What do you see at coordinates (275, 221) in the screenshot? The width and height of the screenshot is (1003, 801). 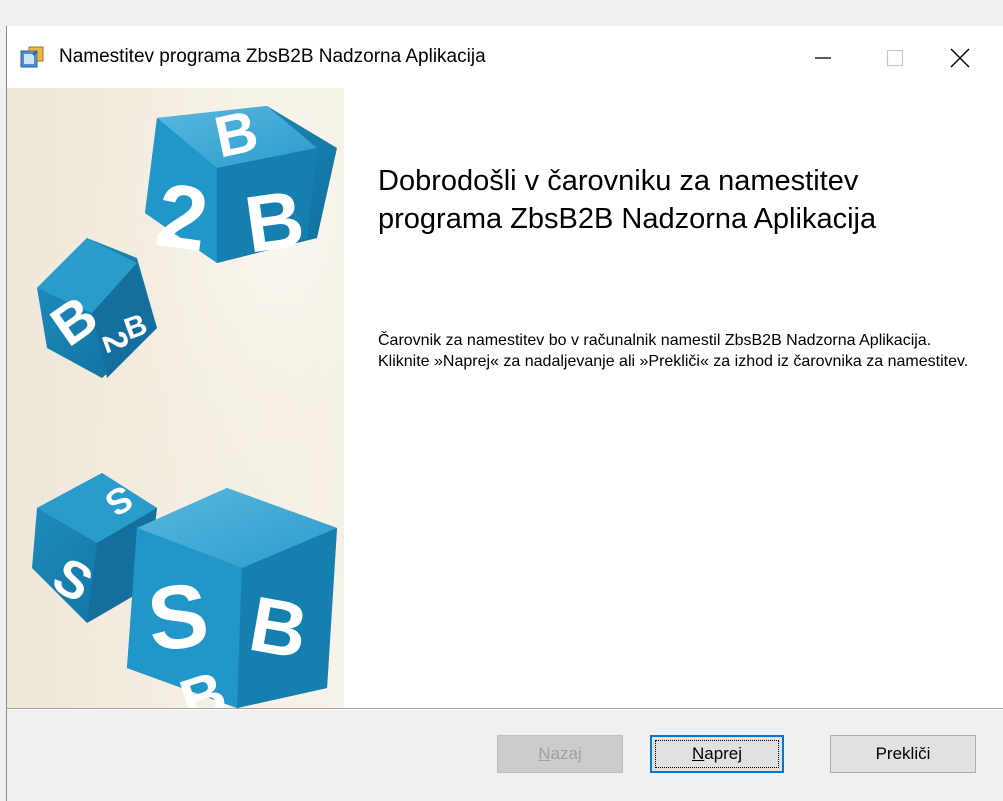 I see `cube-letter: B` at bounding box center [275, 221].